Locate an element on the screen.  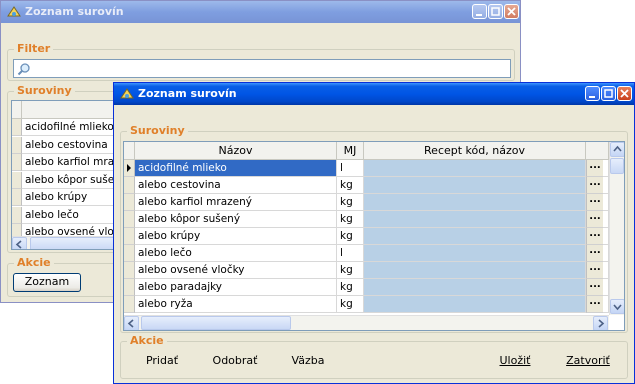
filter-label: Filter is located at coordinates (34, 48).